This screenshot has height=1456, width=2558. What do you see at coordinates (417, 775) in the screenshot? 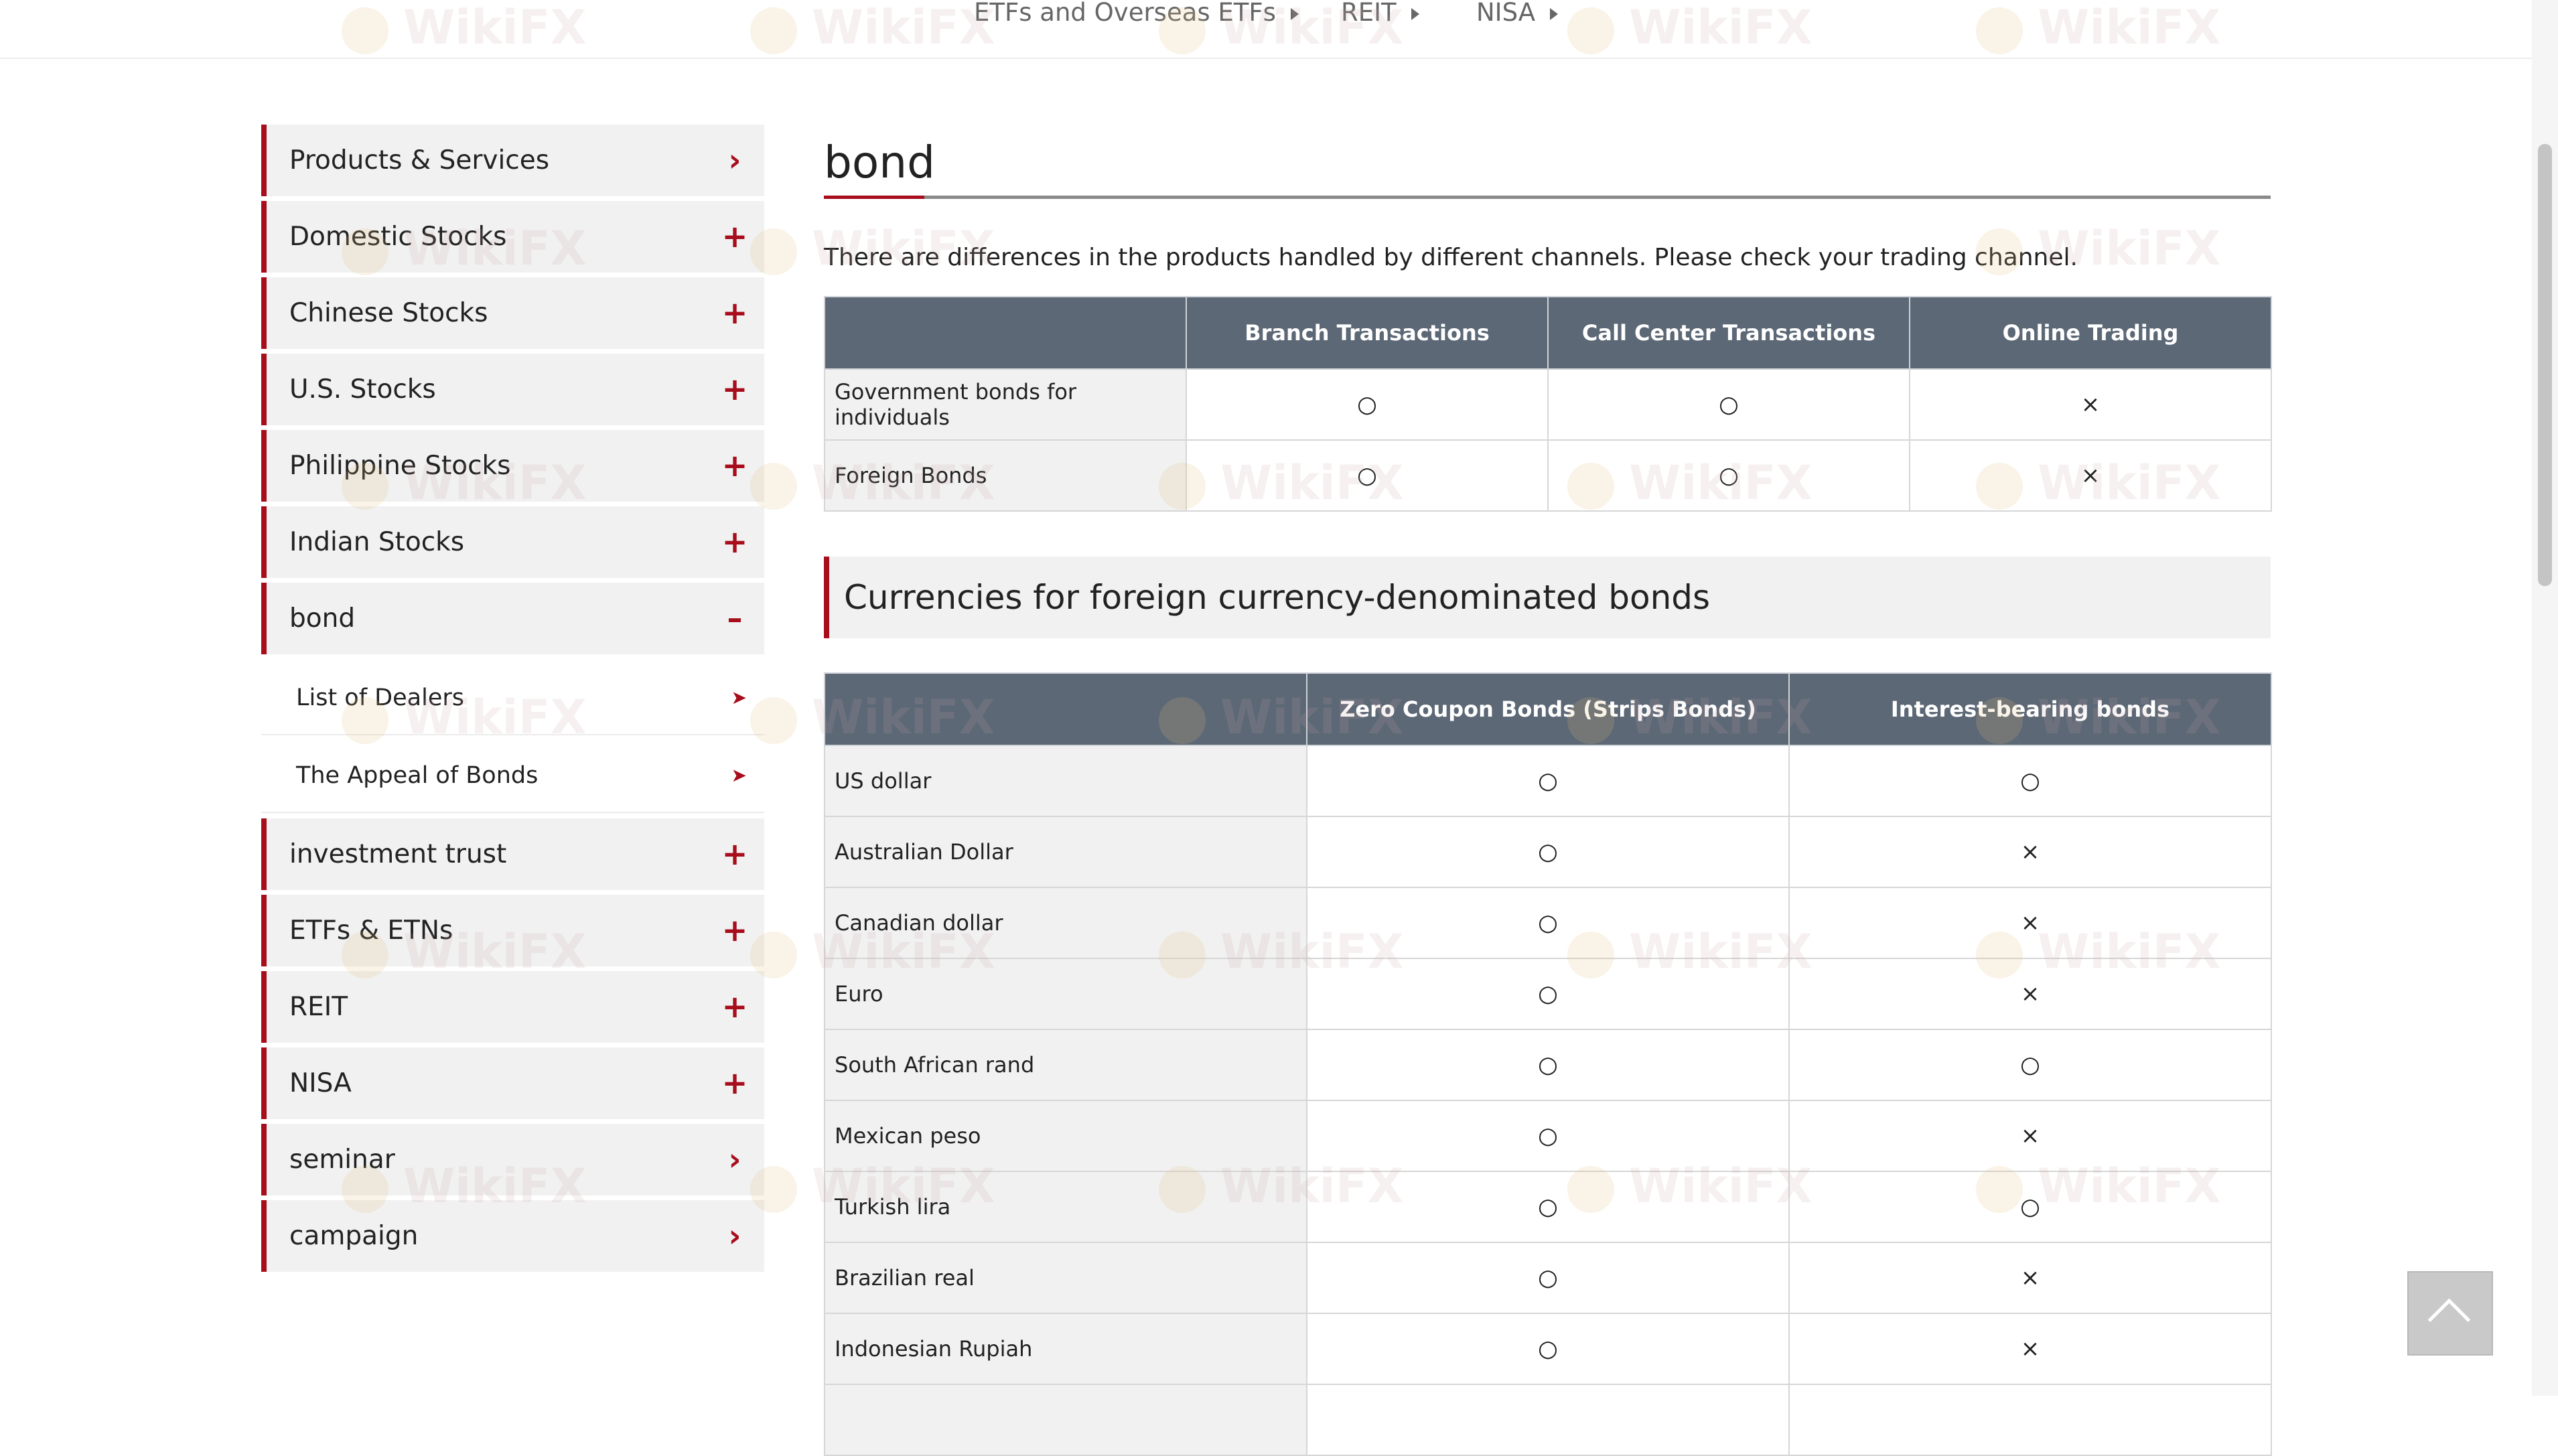
I see `sidebar-subitem-label: The Appeal of Bonds` at bounding box center [417, 775].